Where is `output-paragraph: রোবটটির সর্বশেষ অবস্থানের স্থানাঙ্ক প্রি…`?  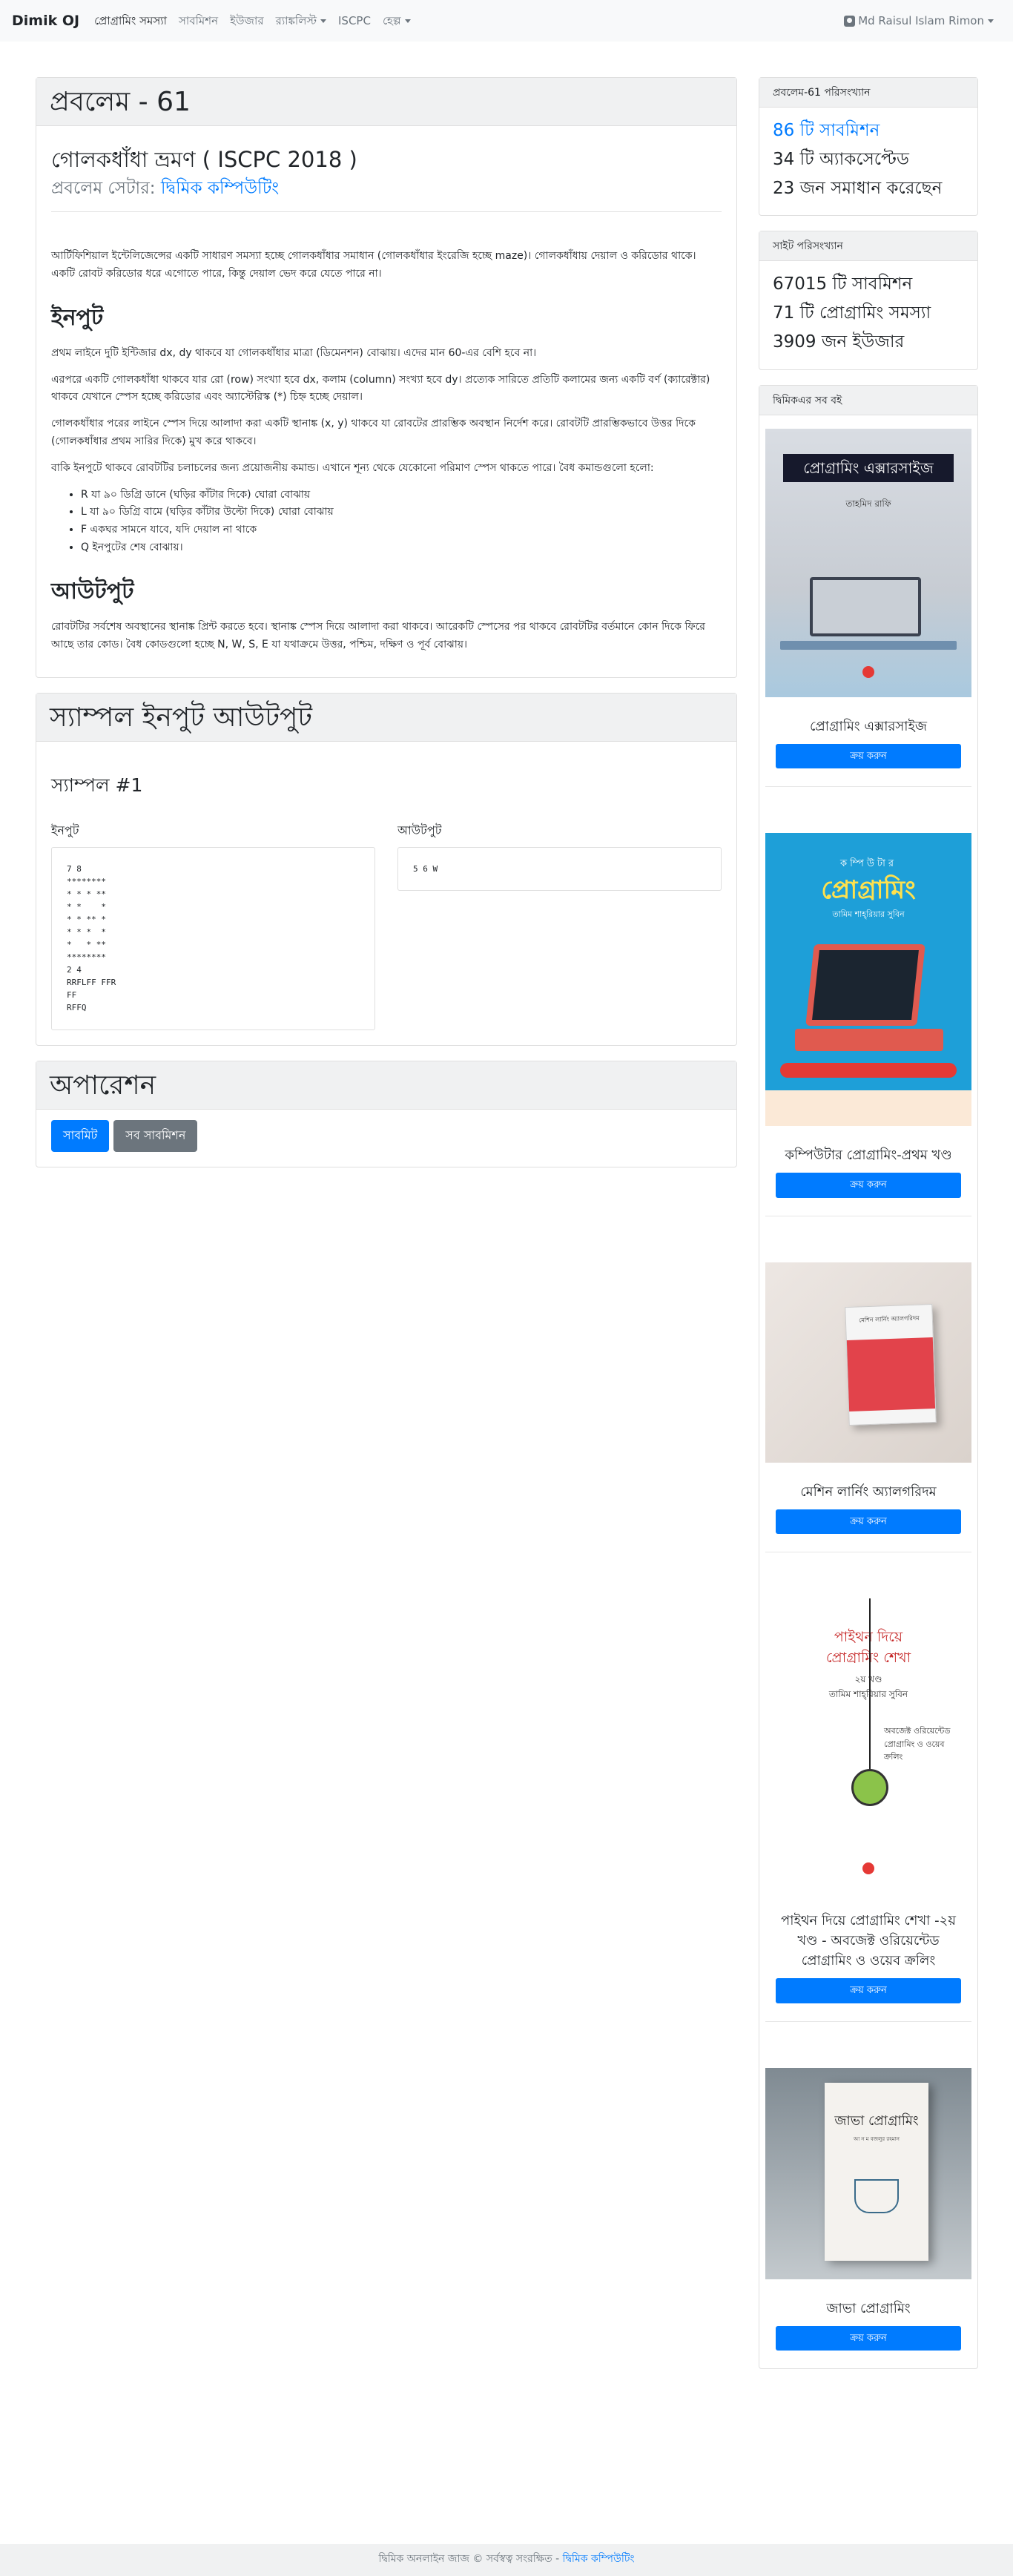
output-paragraph: রোবটটির সর্বশেষ অবস্থানের স্থানাঙ্ক প্রি… is located at coordinates (378, 635).